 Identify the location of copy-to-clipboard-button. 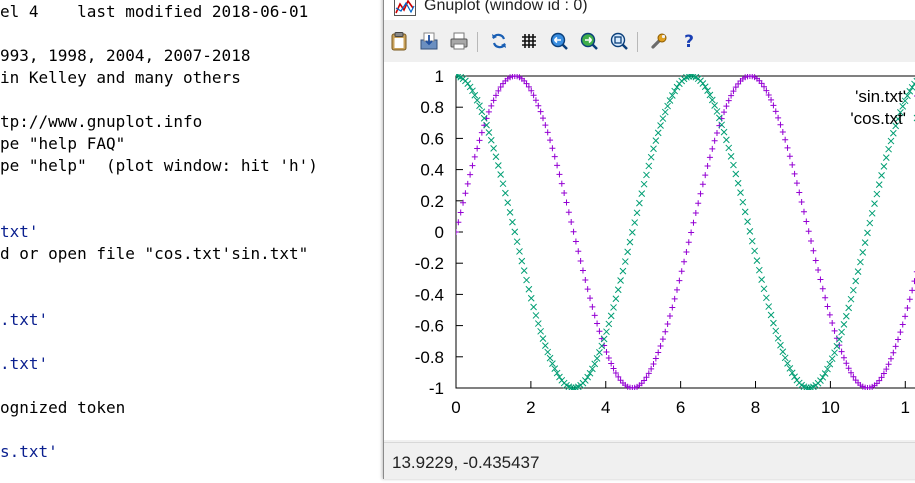
(399, 41).